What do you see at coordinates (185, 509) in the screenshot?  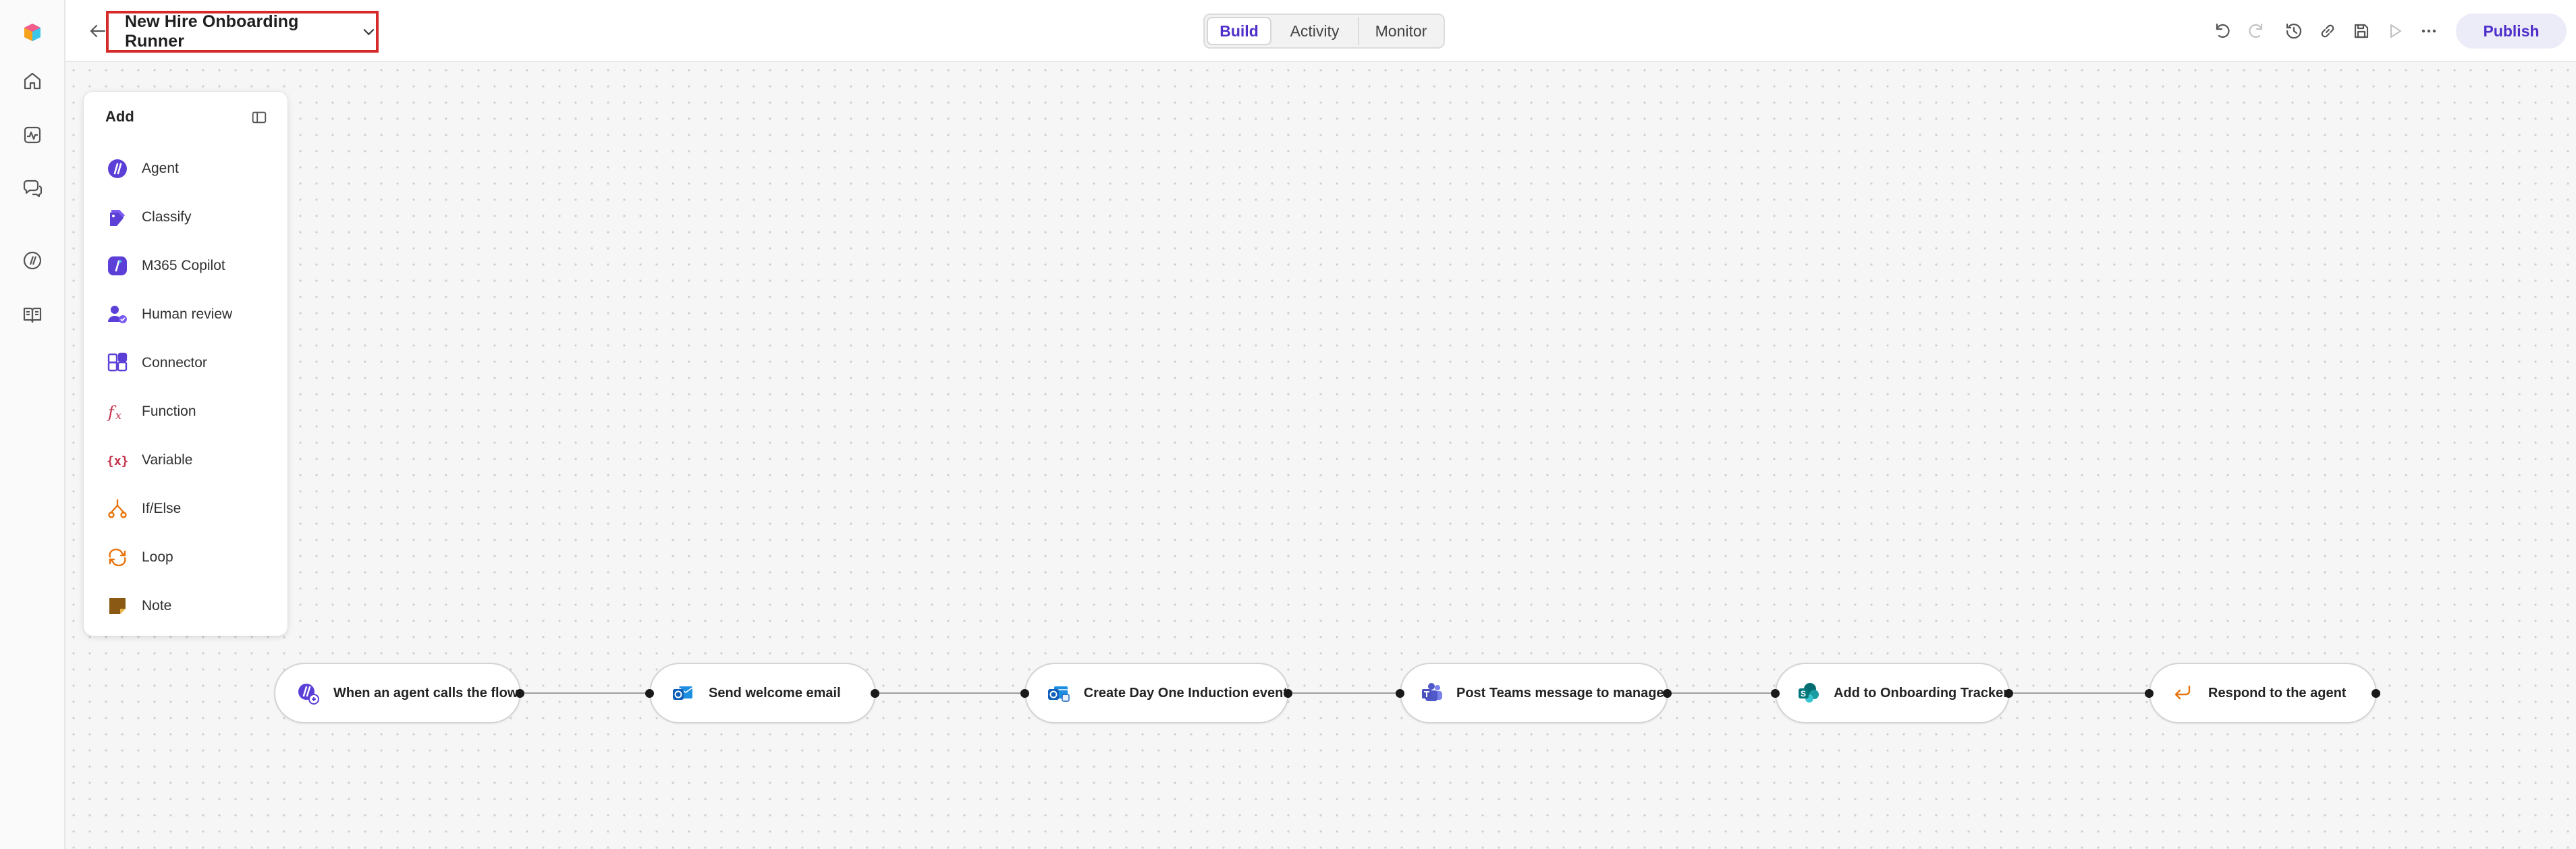 I see `add-item-if-else: If/Else` at bounding box center [185, 509].